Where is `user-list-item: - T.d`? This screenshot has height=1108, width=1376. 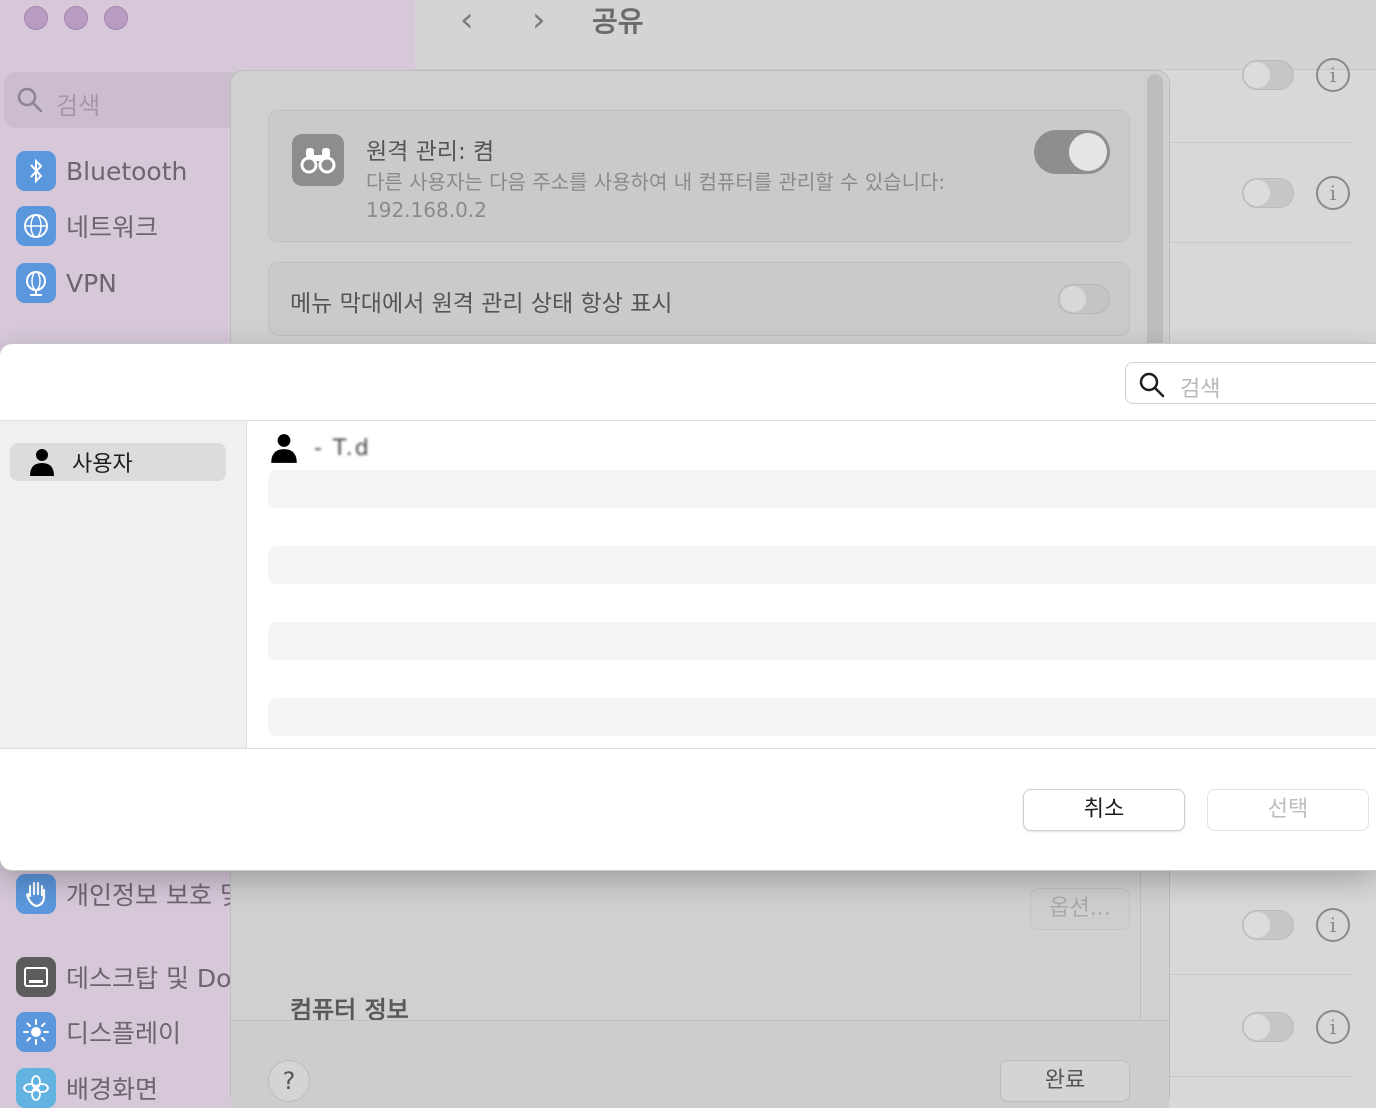 user-list-item: - T.d is located at coordinates (319, 448).